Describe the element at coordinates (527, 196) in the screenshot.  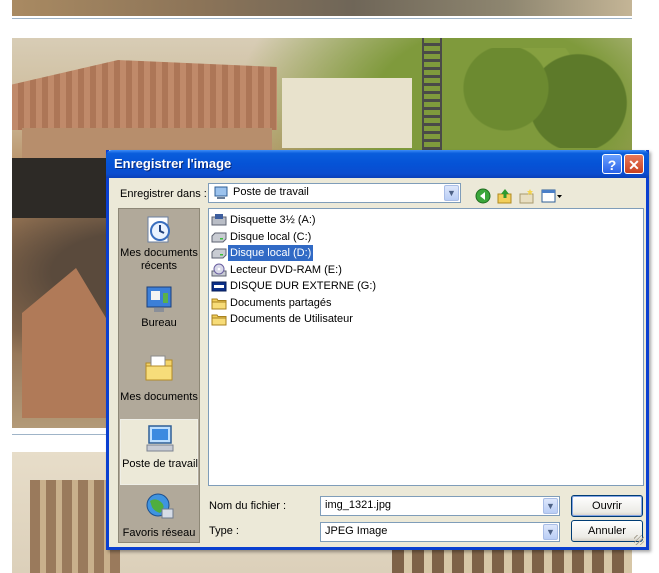
I see `new-folder-icon` at that location.